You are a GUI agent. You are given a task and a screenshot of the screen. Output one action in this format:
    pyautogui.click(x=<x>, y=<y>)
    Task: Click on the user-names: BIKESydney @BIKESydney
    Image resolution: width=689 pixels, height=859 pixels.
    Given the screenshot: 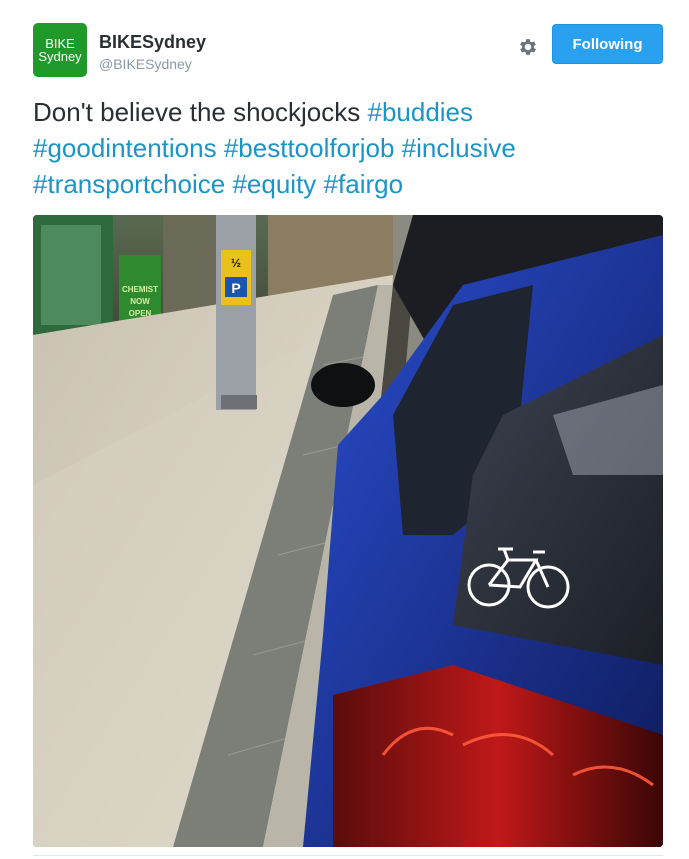 What is the action you would take?
    pyautogui.click(x=152, y=52)
    